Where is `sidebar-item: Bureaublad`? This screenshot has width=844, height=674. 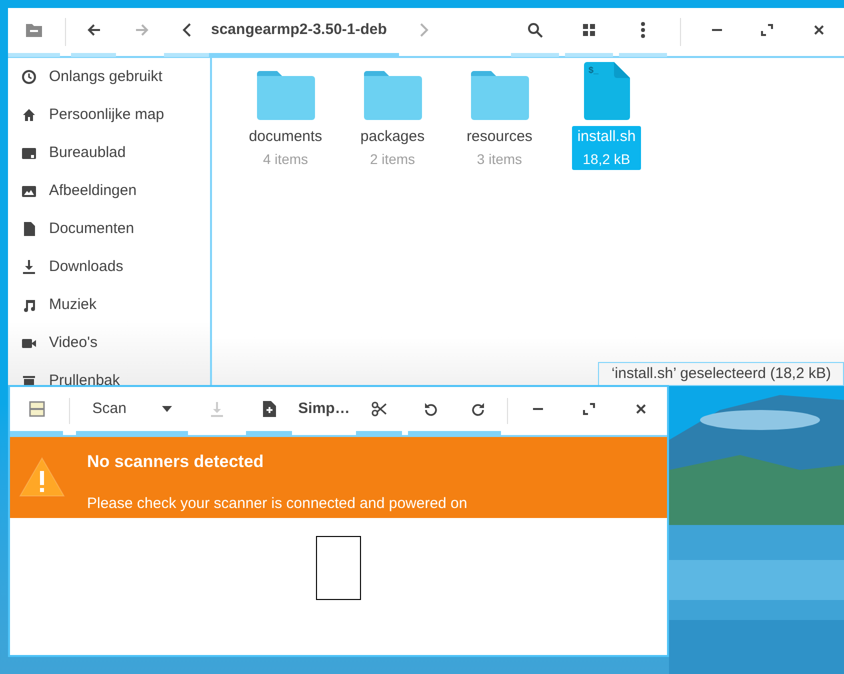
sidebar-item: Bureaublad is located at coordinates (73, 153).